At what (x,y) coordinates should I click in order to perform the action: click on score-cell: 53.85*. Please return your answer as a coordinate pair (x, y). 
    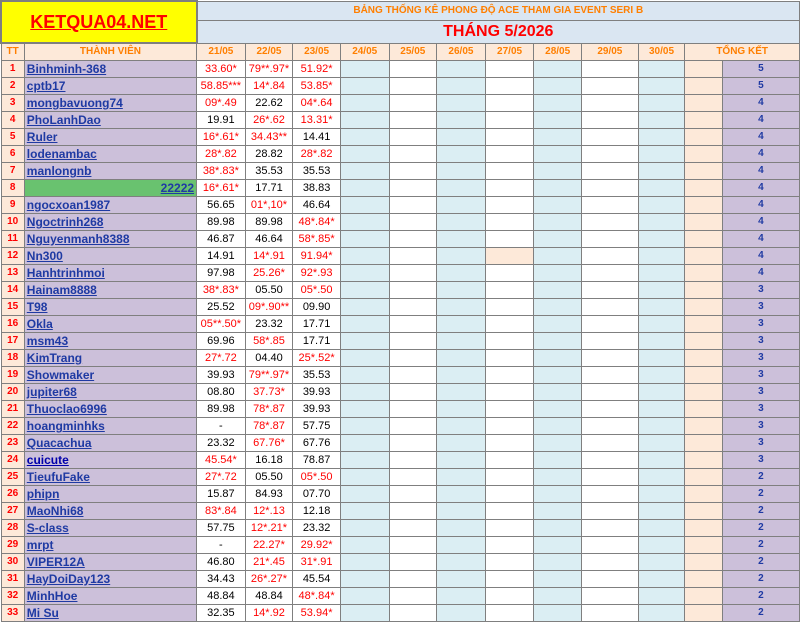
    Looking at the image, I should click on (316, 86).